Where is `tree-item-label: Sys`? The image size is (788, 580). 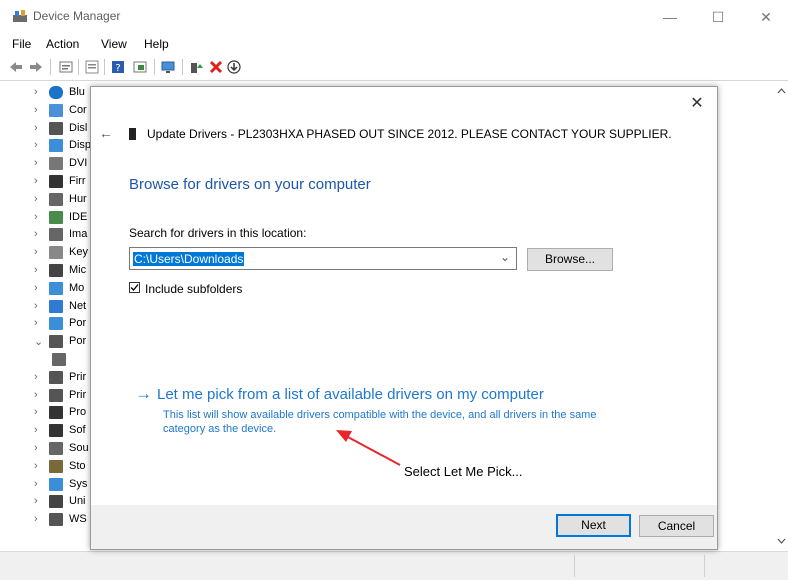
tree-item-label: Sys is located at coordinates (78, 483).